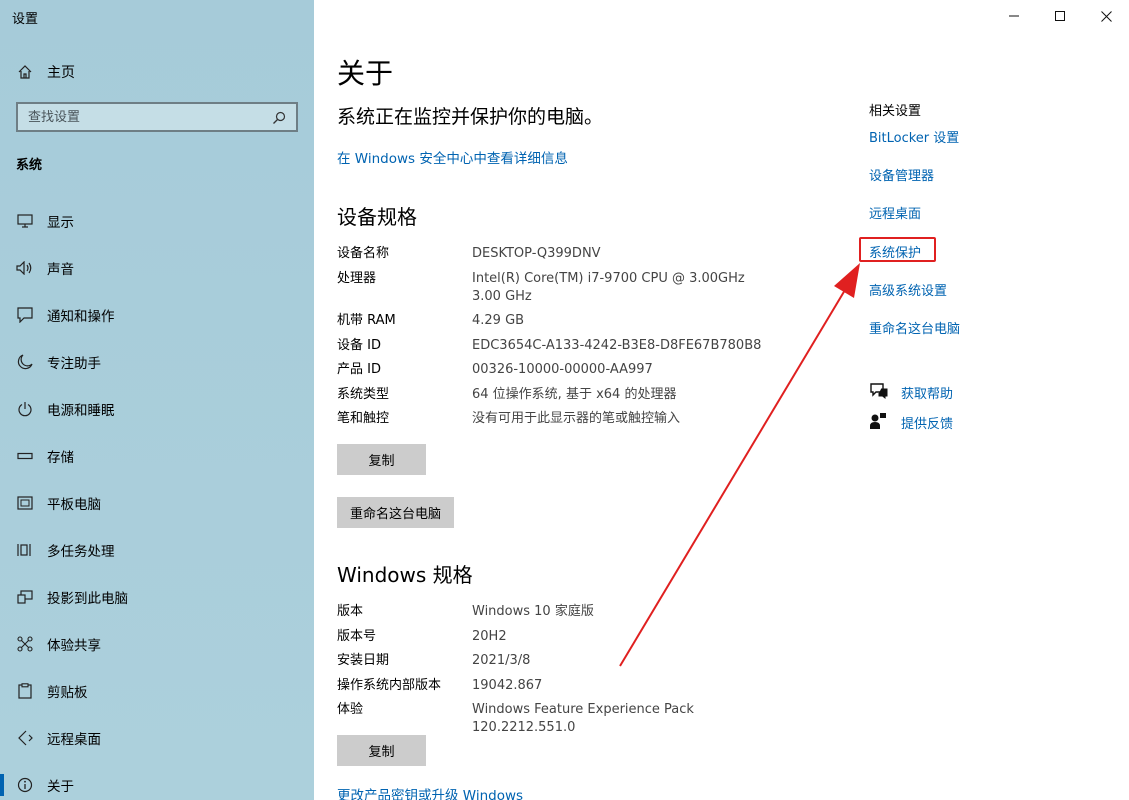 This screenshot has height=800, width=1129. Describe the element at coordinates (25, 738) in the screenshot. I see `remote-icon` at that location.